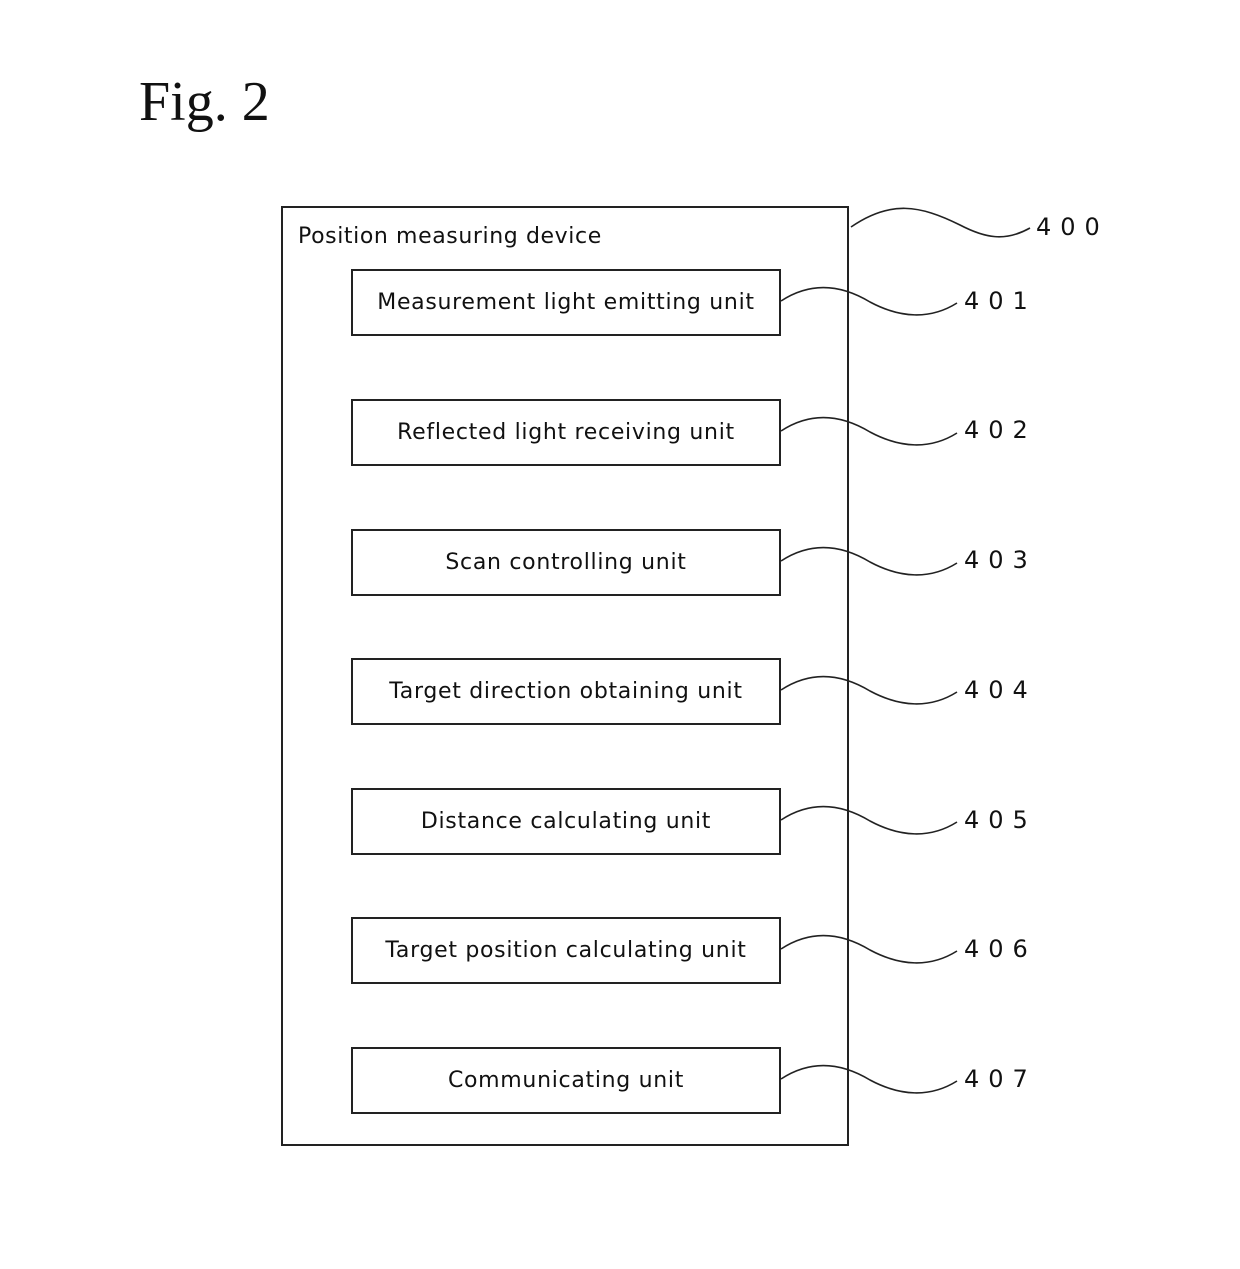 The image size is (1240, 1269). Describe the element at coordinates (566, 950) in the screenshot. I see `unit-target-position-calculating: Target position calculating unit` at that location.